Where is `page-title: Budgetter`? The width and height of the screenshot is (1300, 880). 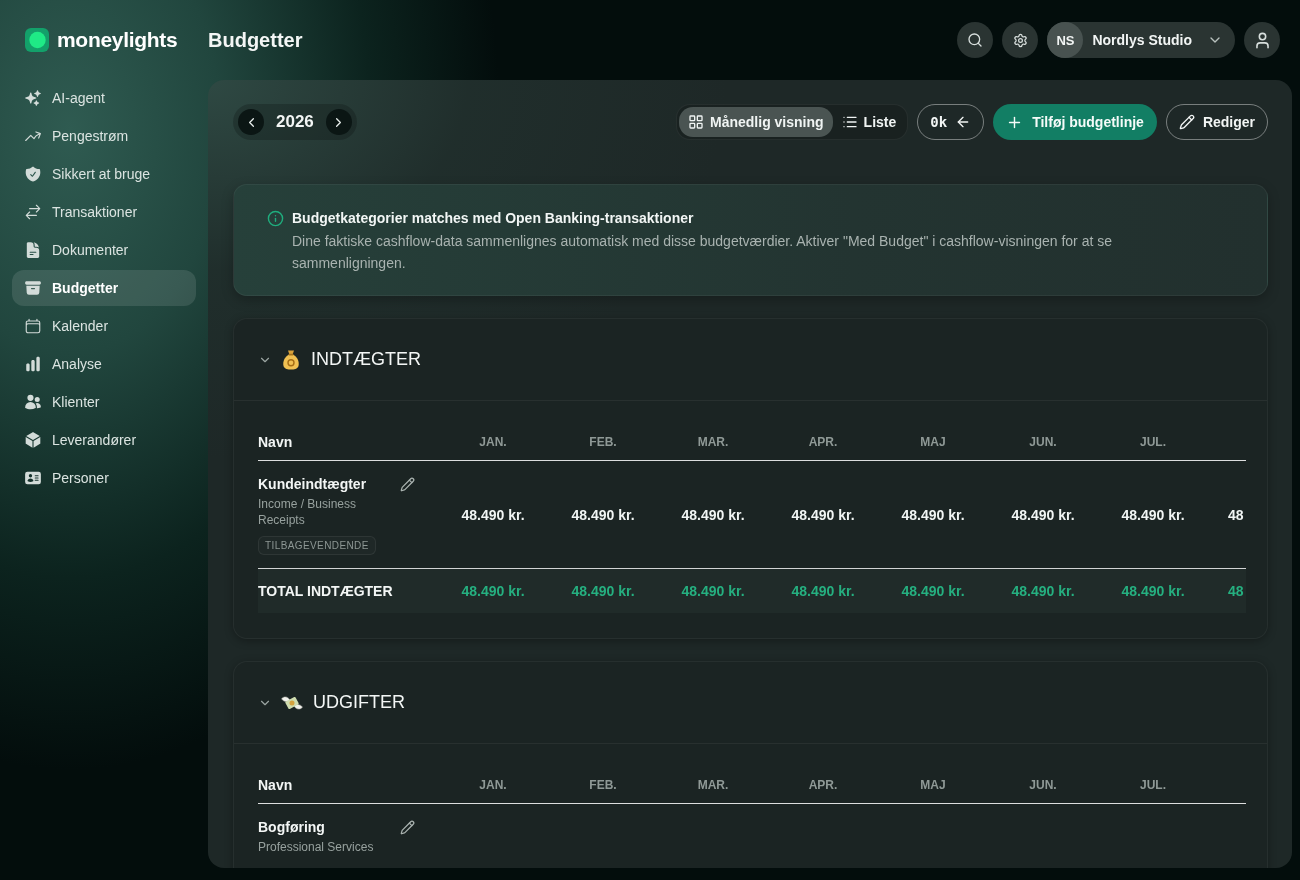 page-title: Budgetter is located at coordinates (255, 40).